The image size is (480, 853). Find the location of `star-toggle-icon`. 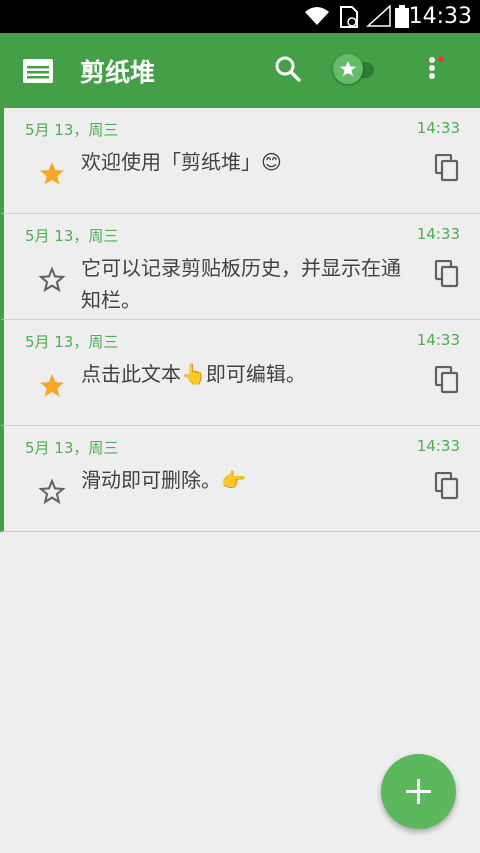

star-toggle-icon is located at coordinates (348, 68).